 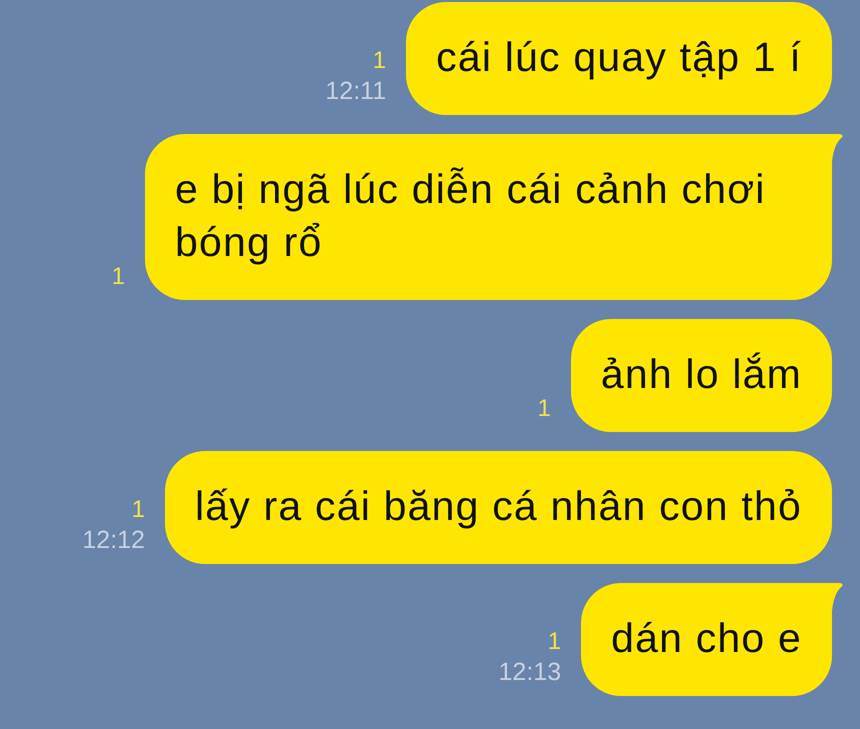 I want to click on message-bubble: dán cho e, so click(x=706, y=639).